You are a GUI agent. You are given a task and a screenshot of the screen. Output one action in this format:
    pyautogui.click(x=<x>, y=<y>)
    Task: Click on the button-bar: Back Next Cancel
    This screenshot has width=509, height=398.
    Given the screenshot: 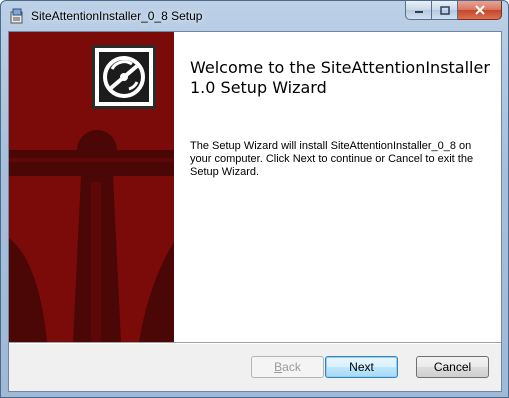 What is the action you would take?
    pyautogui.click(x=255, y=367)
    